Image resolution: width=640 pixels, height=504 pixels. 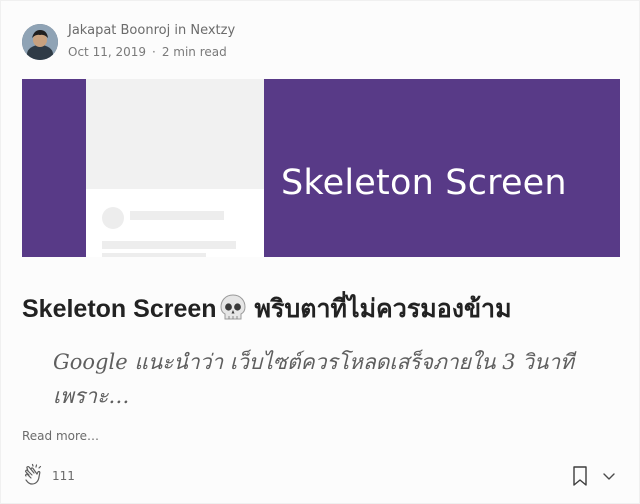 I want to click on post-title: Skeleton Screen พริบตาที่ไม่ควรมองข้าม, so click(x=267, y=309).